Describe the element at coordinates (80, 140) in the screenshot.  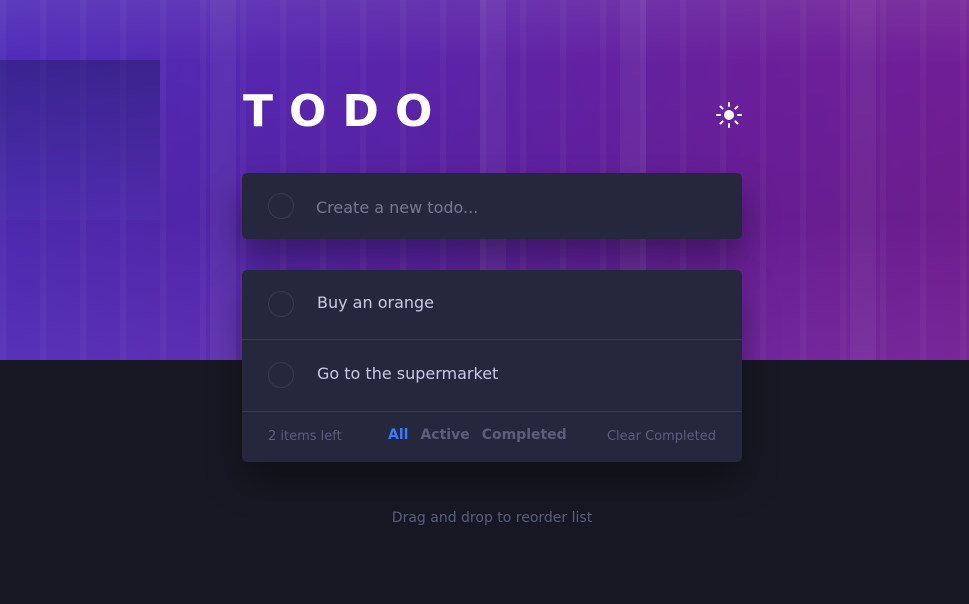
I see `hero-doorway-shape` at that location.